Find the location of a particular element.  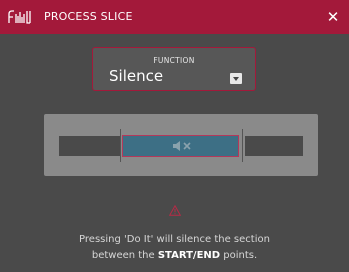

close-icon: ✕ is located at coordinates (333, 17).